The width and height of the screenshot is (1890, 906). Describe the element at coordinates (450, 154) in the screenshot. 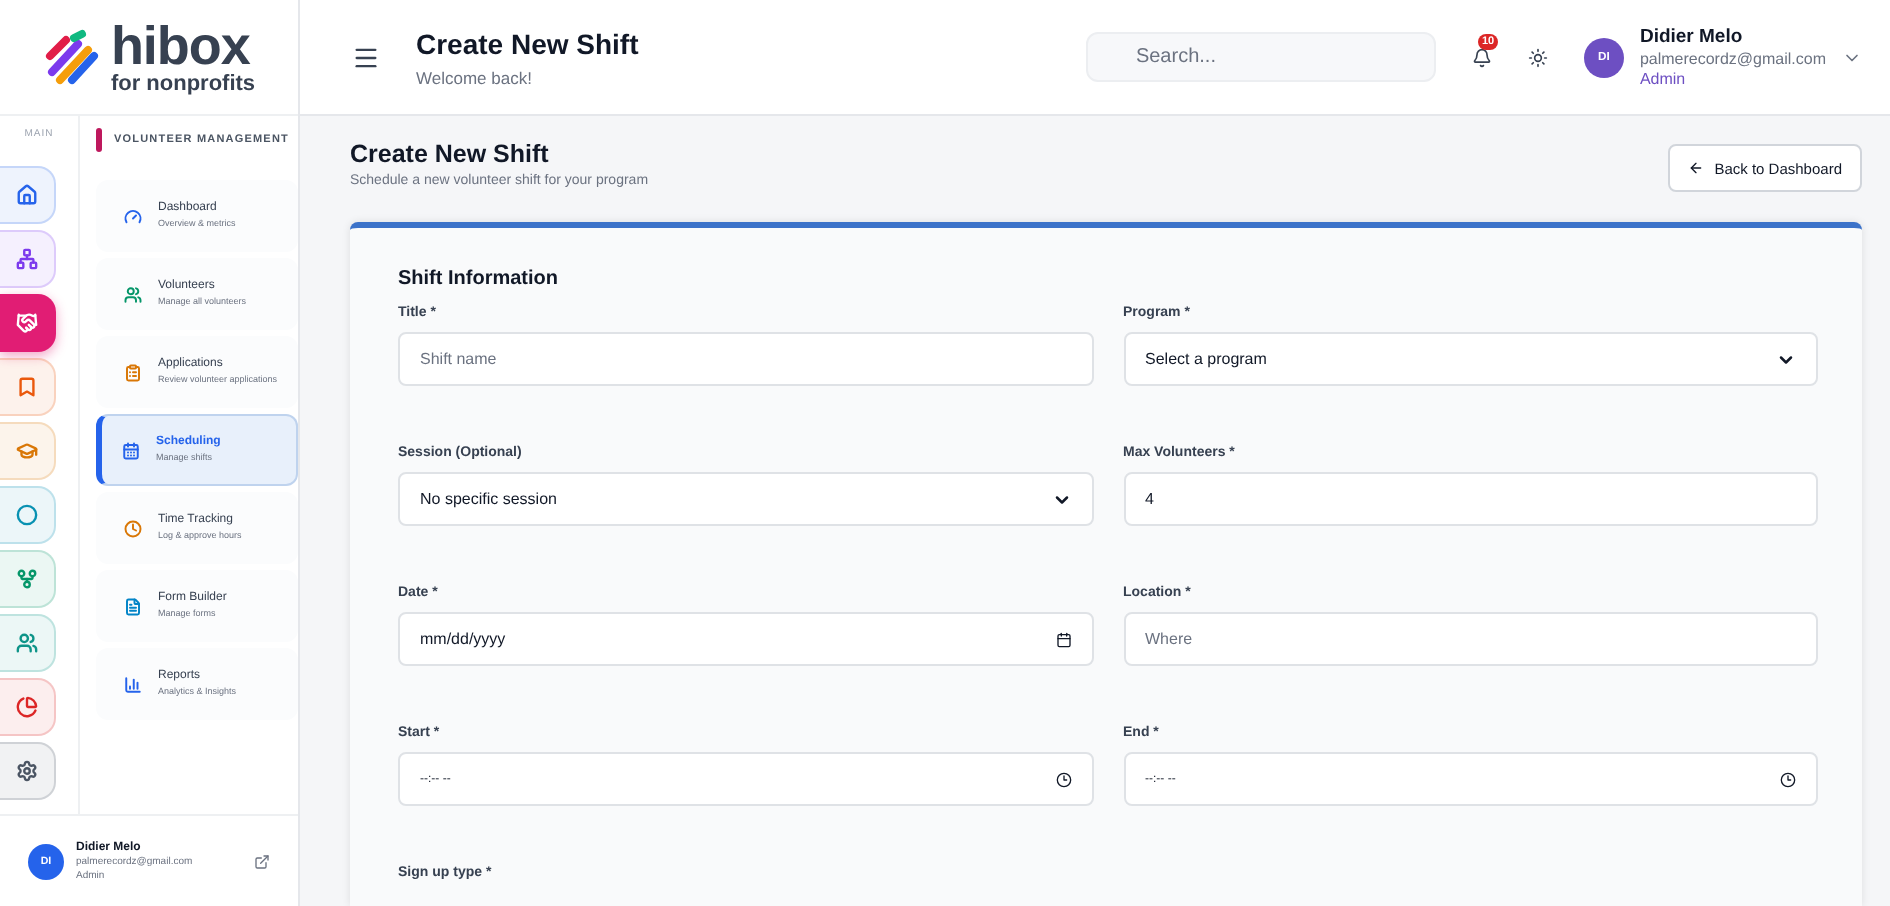

I see `page-title: Create New Shift` at that location.